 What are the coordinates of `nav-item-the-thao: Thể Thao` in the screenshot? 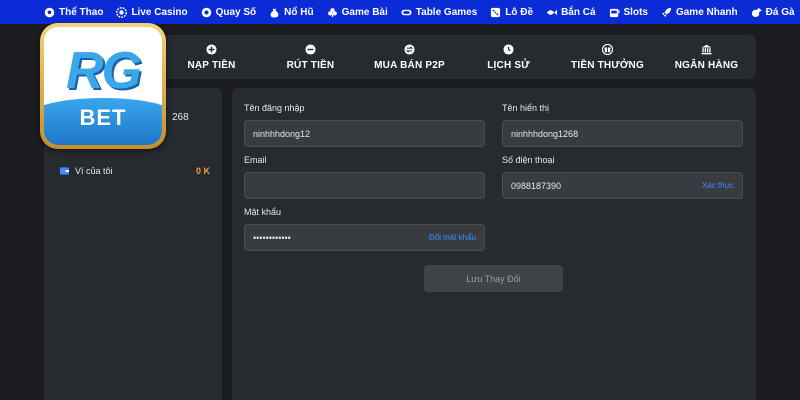 It's located at (73, 12).